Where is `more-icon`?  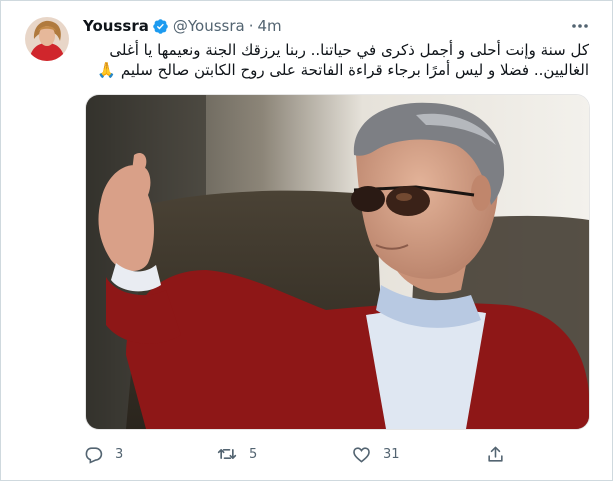
more-icon is located at coordinates (580, 26).